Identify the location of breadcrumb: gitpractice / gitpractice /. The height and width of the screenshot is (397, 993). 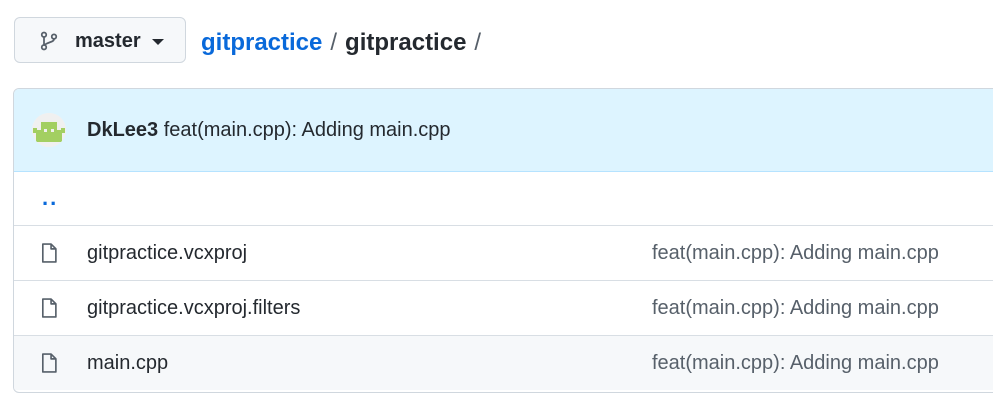
(345, 43).